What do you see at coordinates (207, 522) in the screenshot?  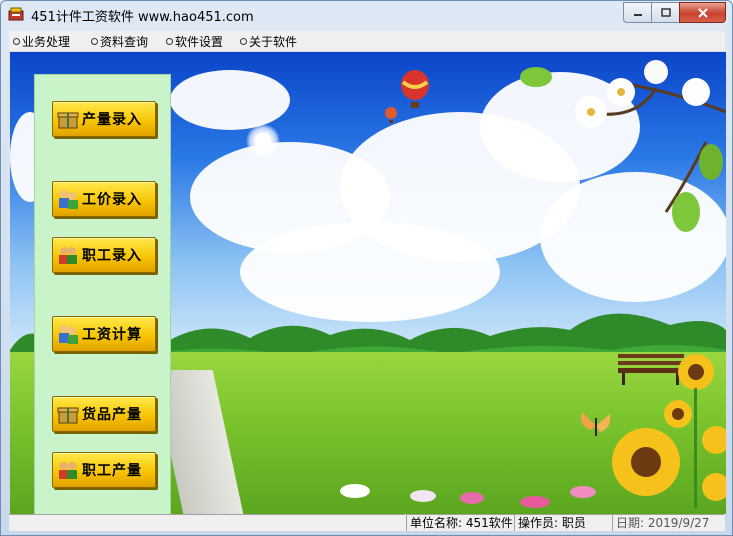 I see `status-empty-cell` at bounding box center [207, 522].